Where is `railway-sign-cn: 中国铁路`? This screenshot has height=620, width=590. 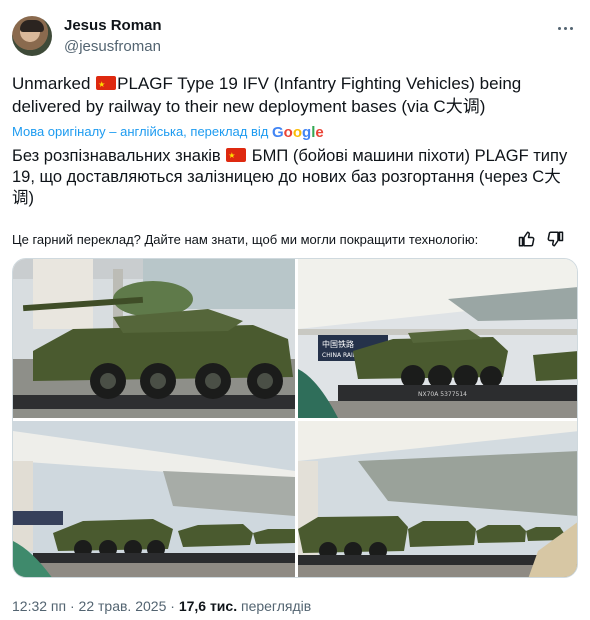 railway-sign-cn: 中国铁路 is located at coordinates (338, 344).